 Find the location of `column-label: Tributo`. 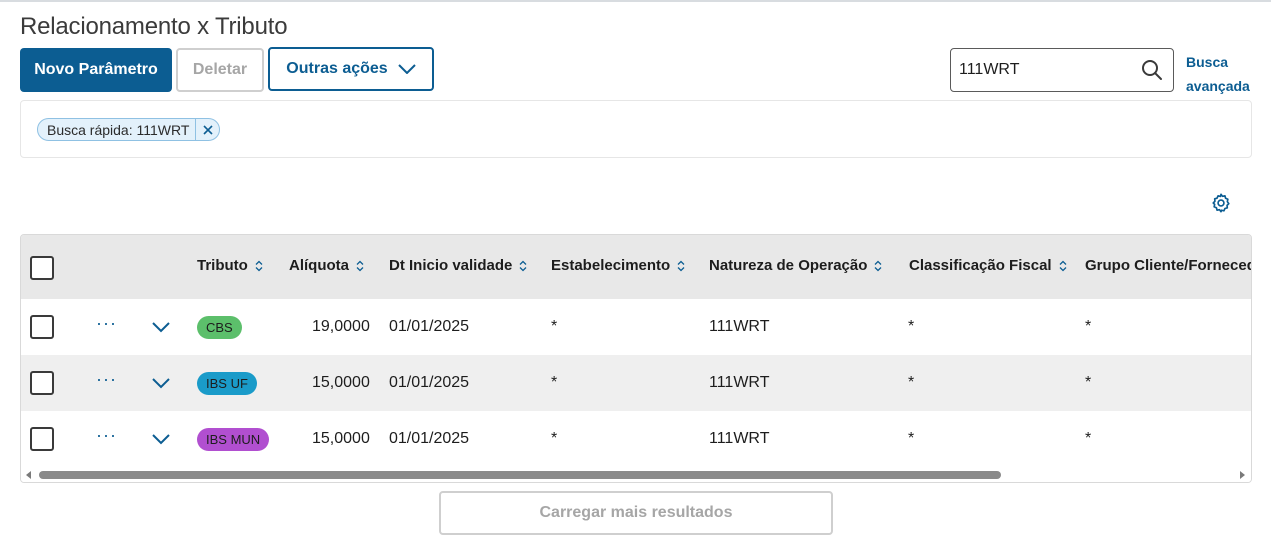

column-label: Tributo is located at coordinates (222, 265).